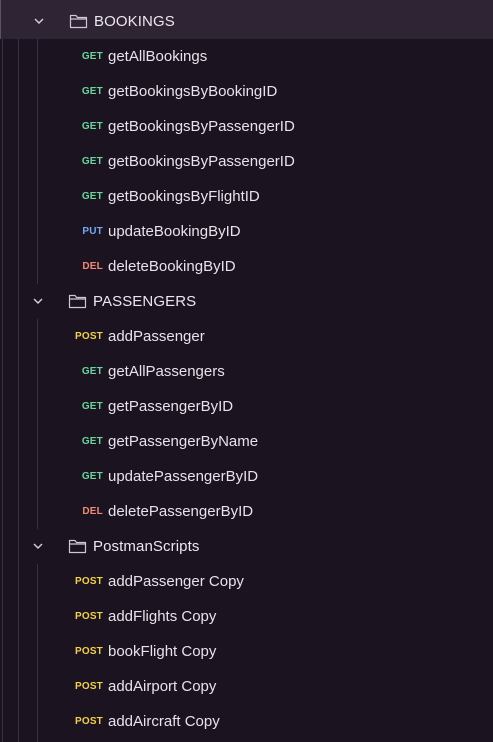 Image resolution: width=493 pixels, height=742 pixels. Describe the element at coordinates (246, 546) in the screenshot. I see `folder-row-postmanscripts: PostmanScripts` at that location.